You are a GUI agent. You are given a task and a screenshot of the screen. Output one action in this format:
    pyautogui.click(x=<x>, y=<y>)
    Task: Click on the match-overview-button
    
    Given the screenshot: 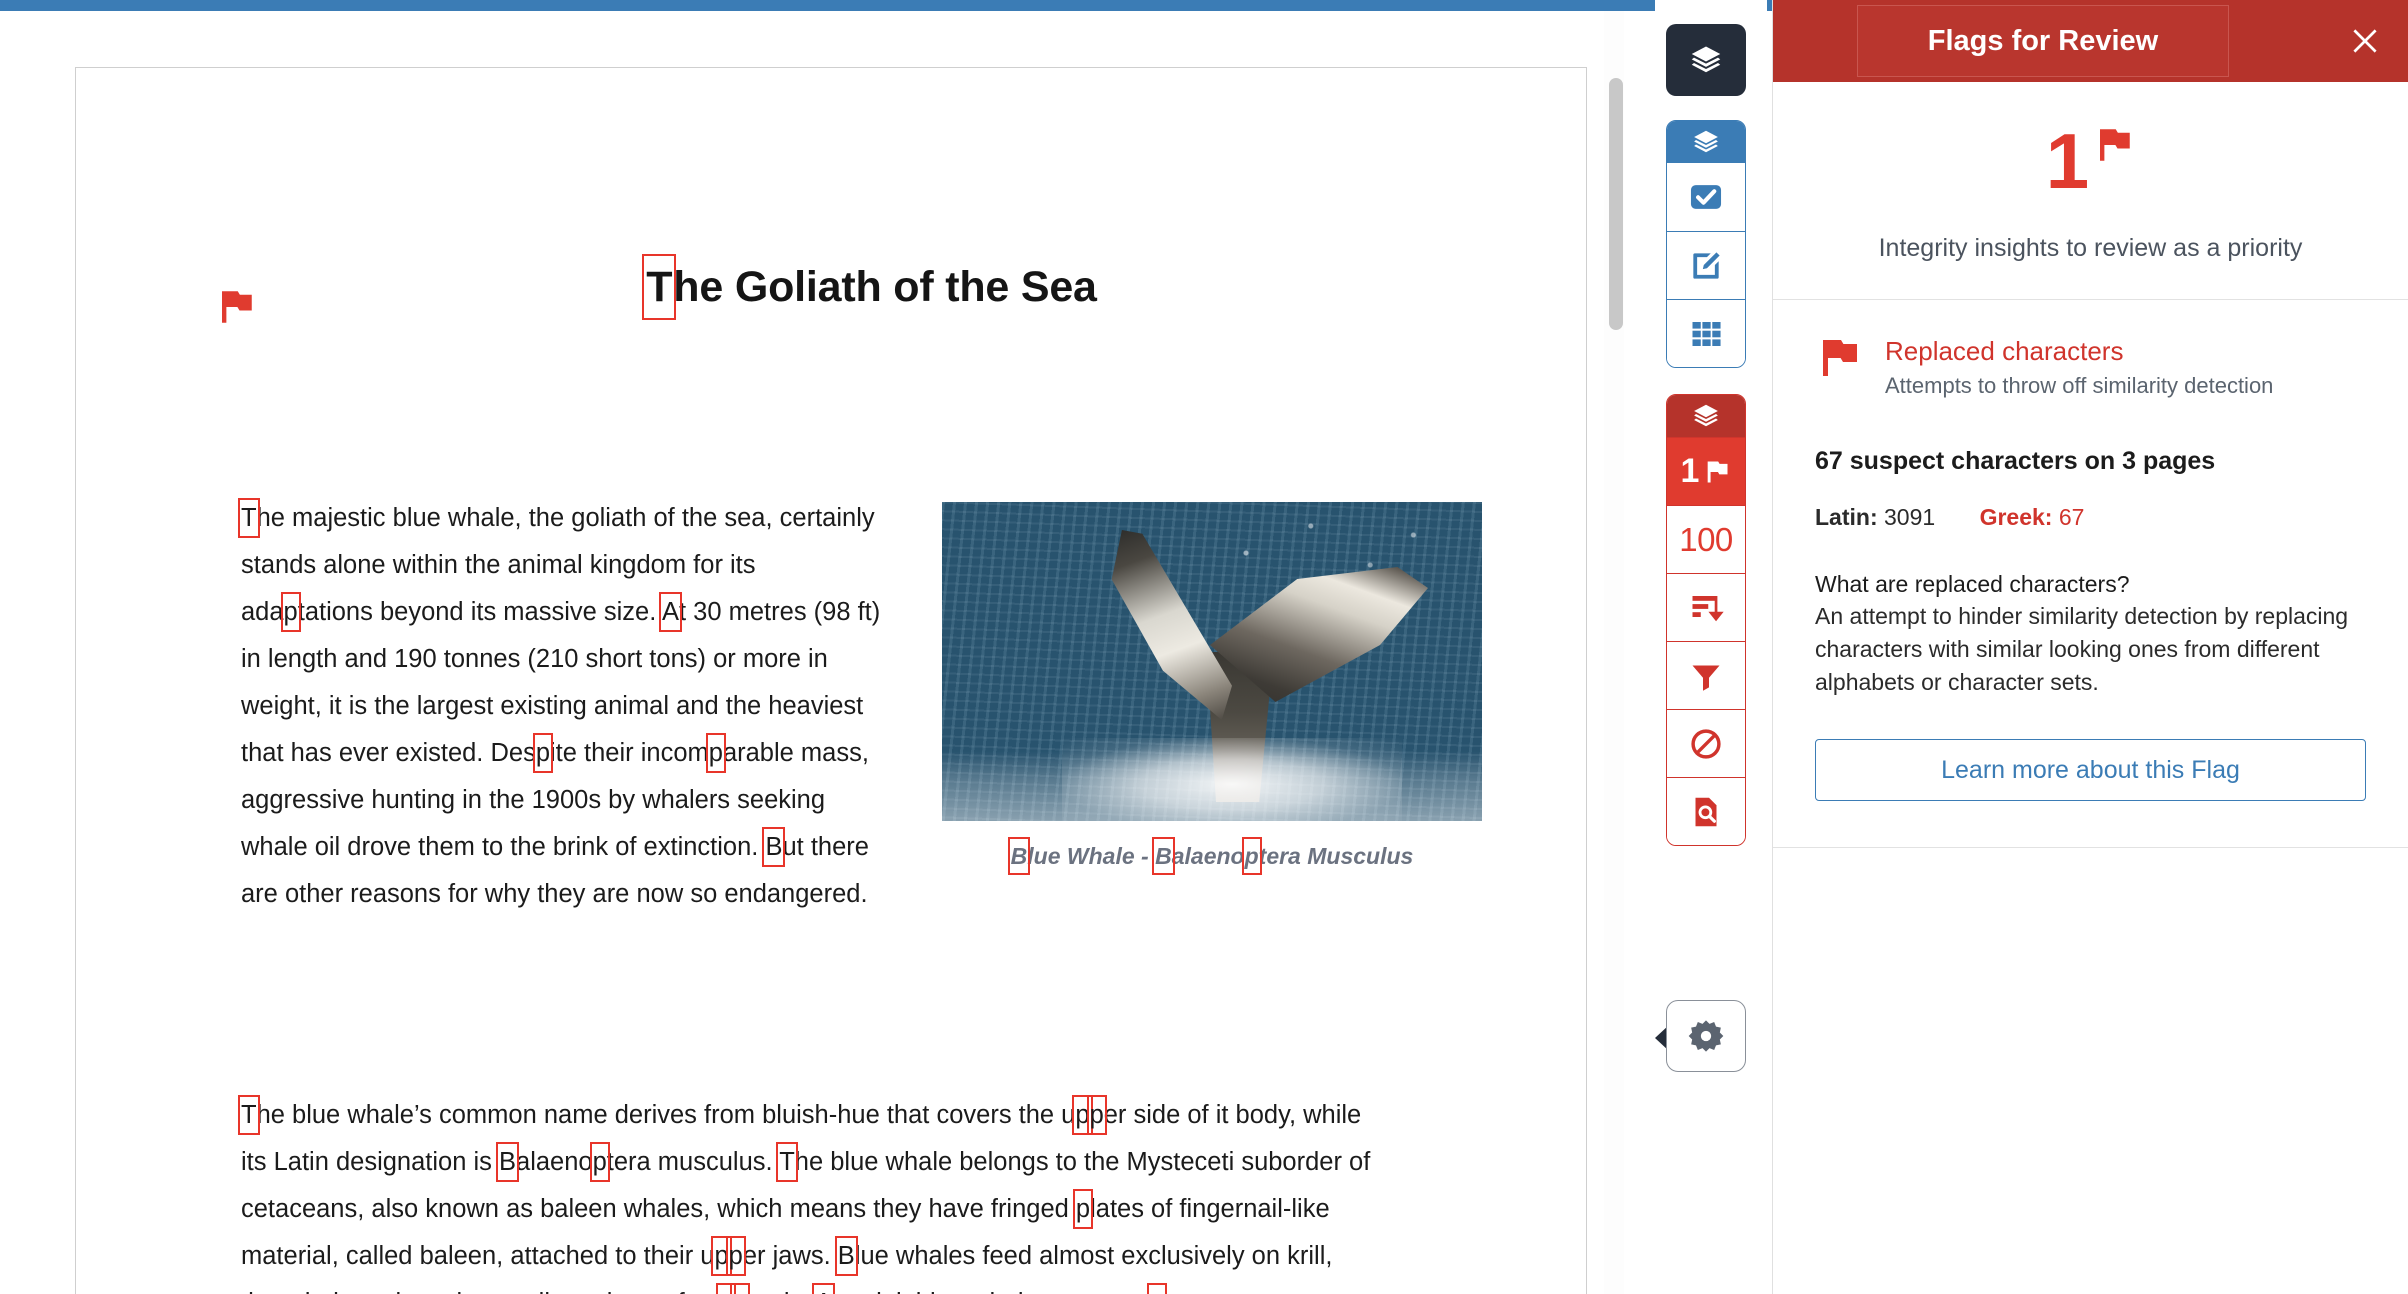 What is the action you would take?
    pyautogui.click(x=1706, y=197)
    